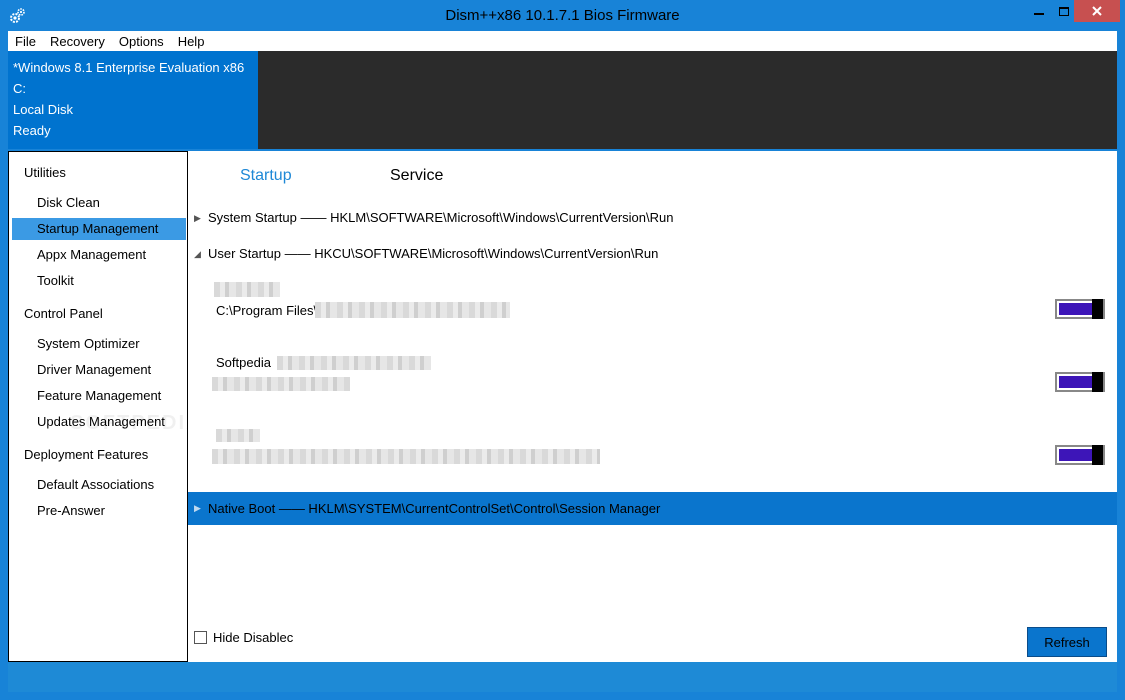  I want to click on sidebar-item-disk-clean: Disk Clean, so click(99, 203).